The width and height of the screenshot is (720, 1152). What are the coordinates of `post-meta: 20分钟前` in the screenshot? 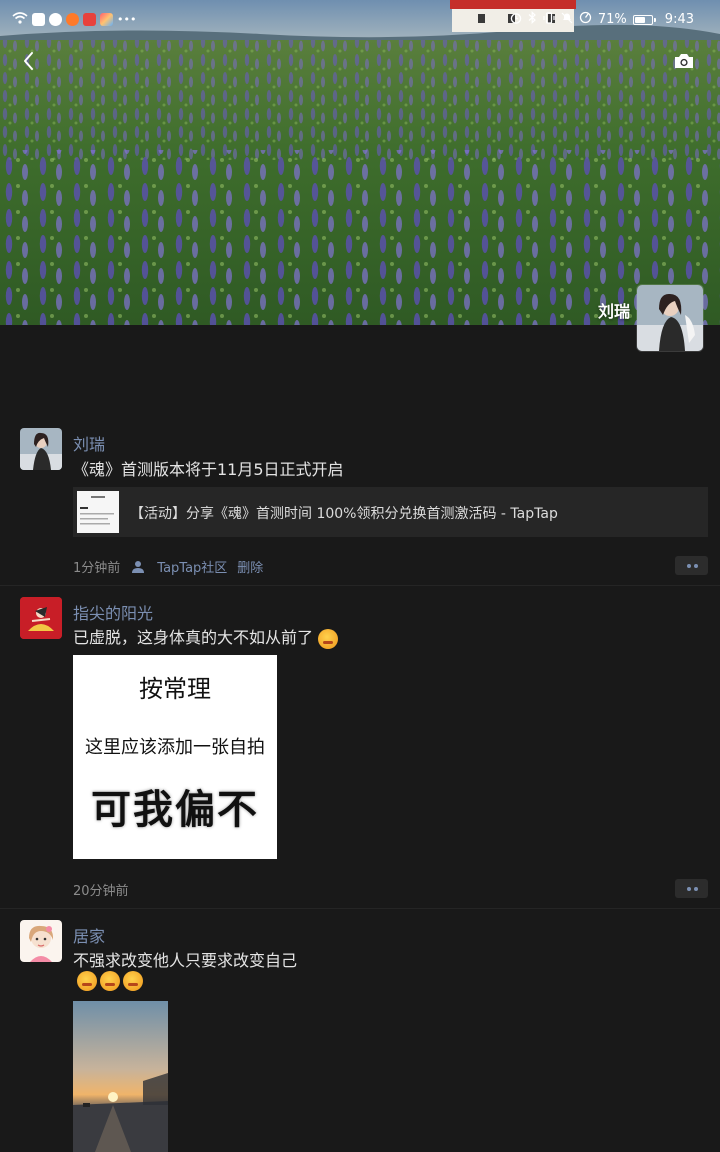 It's located at (101, 889).